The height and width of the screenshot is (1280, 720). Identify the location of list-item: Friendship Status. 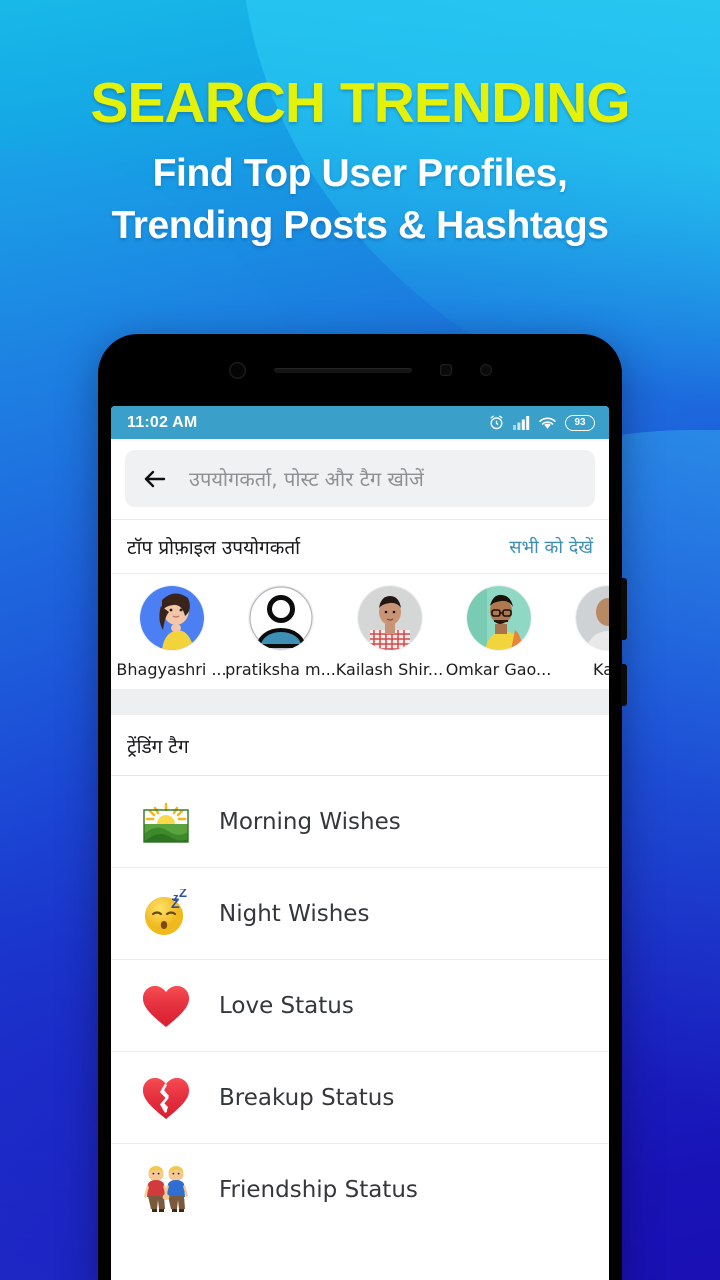
(360, 1189).